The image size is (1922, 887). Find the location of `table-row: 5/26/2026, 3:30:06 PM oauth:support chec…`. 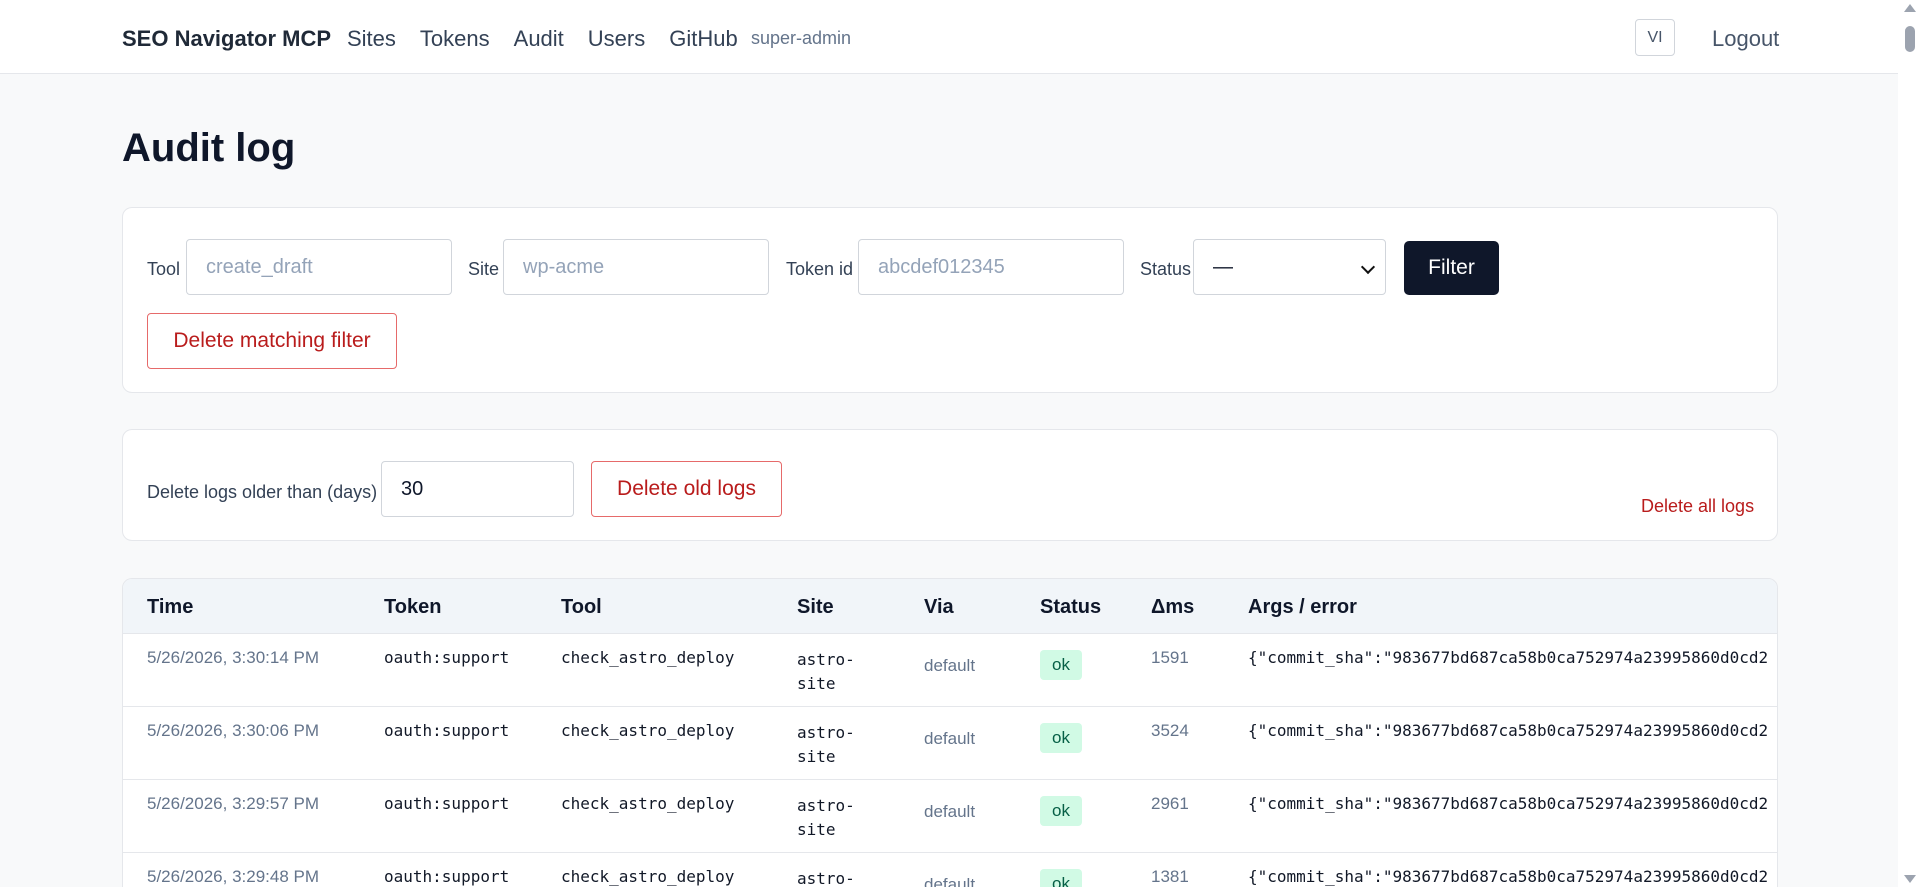

table-row: 5/26/2026, 3:30:06 PM oauth:support chec… is located at coordinates (950, 743).